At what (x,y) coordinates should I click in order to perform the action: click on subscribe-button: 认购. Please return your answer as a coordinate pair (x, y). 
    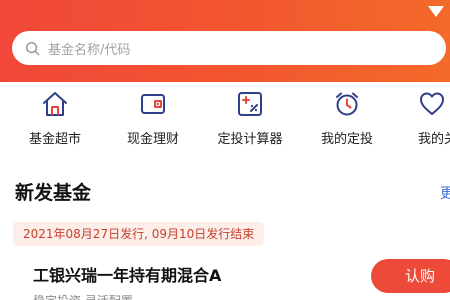
    Looking at the image, I should click on (410, 276).